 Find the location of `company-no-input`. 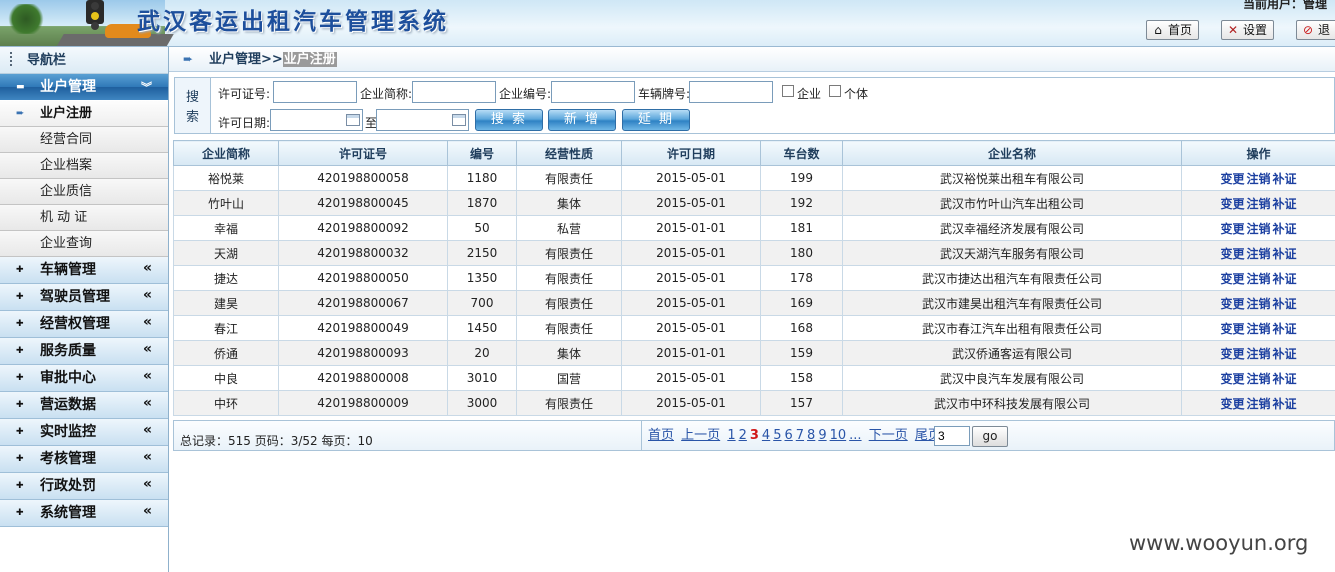

company-no-input is located at coordinates (593, 92).